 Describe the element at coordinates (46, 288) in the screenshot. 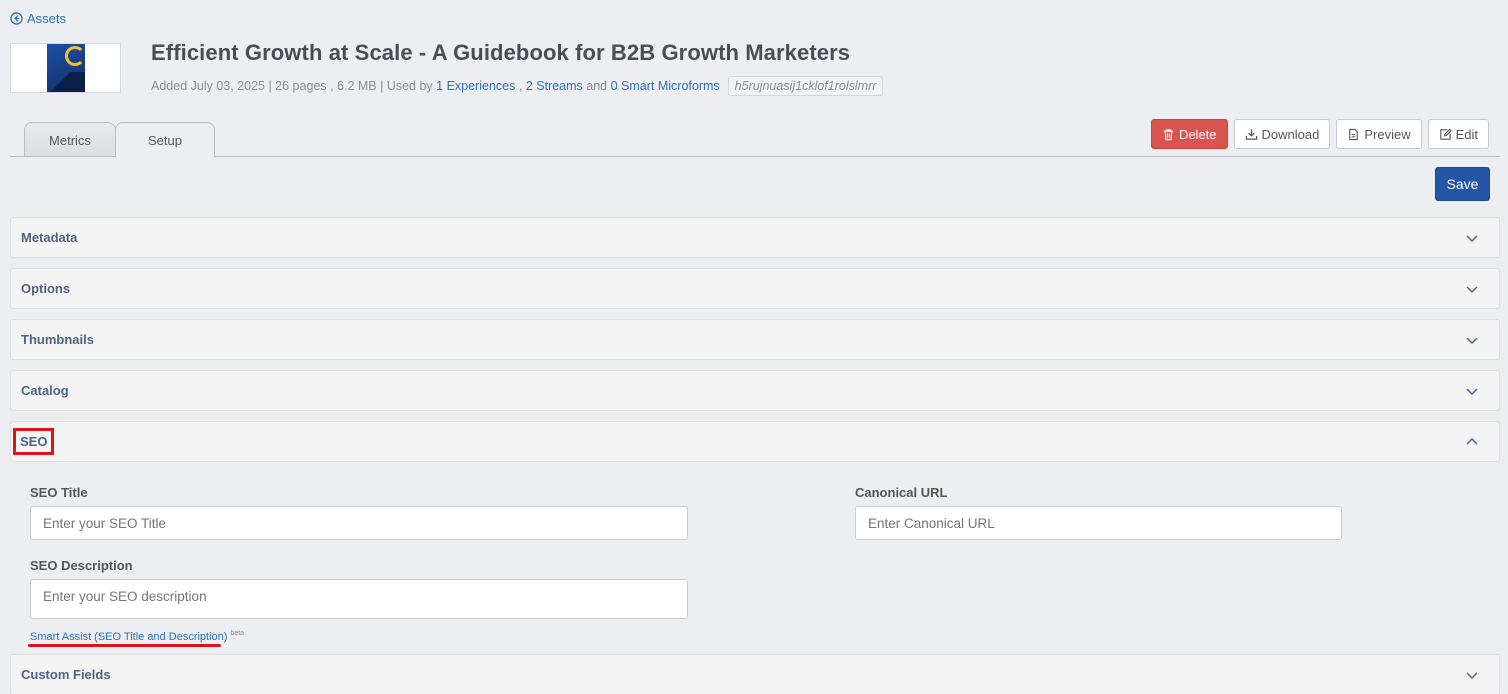

I see `panel-options-label: Options` at that location.